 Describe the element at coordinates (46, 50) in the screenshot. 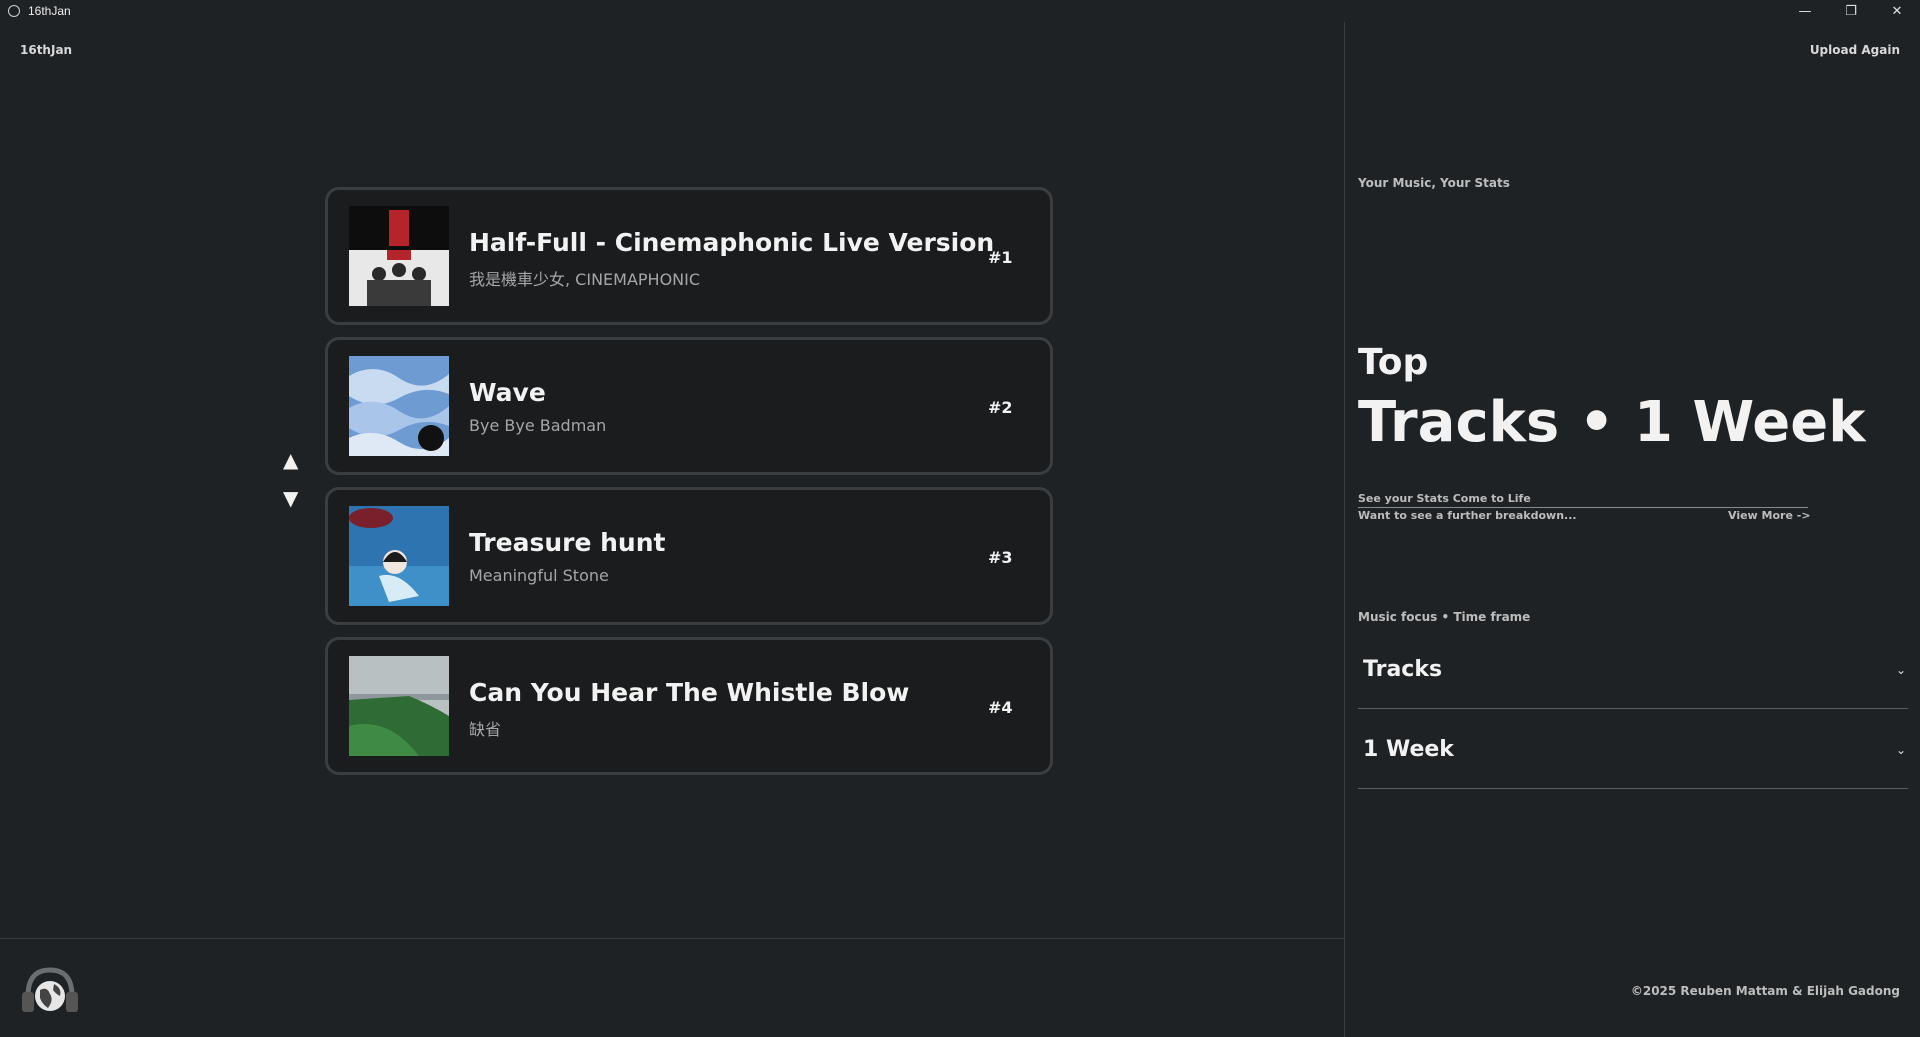

I see `brand-label: 16thJan` at that location.